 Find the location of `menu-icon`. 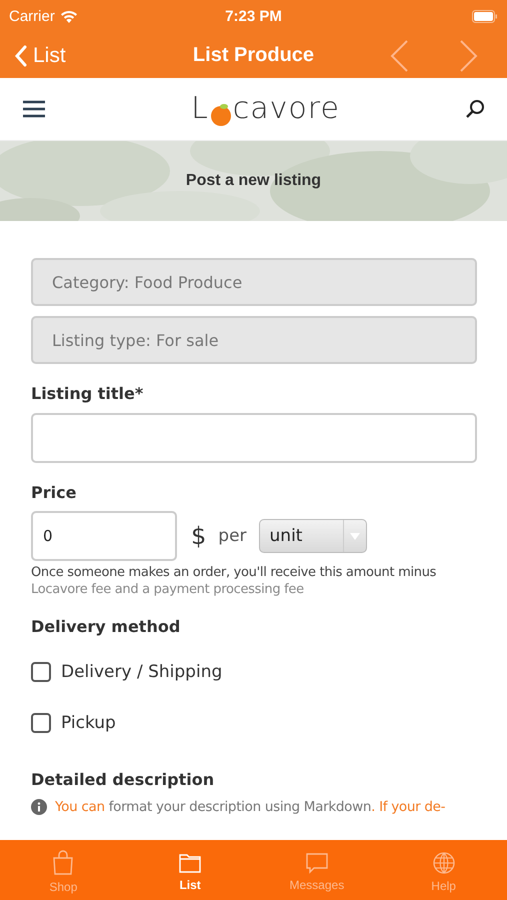

menu-icon is located at coordinates (34, 109).